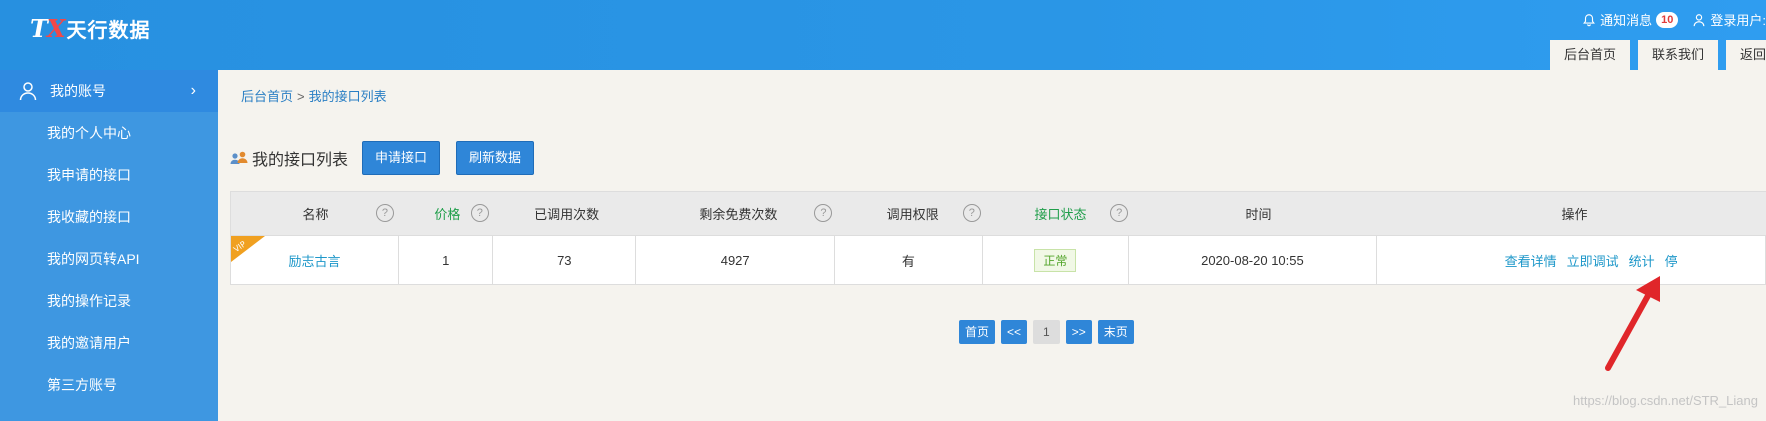  What do you see at coordinates (446, 260) in the screenshot?
I see `cell-price: 1` at bounding box center [446, 260].